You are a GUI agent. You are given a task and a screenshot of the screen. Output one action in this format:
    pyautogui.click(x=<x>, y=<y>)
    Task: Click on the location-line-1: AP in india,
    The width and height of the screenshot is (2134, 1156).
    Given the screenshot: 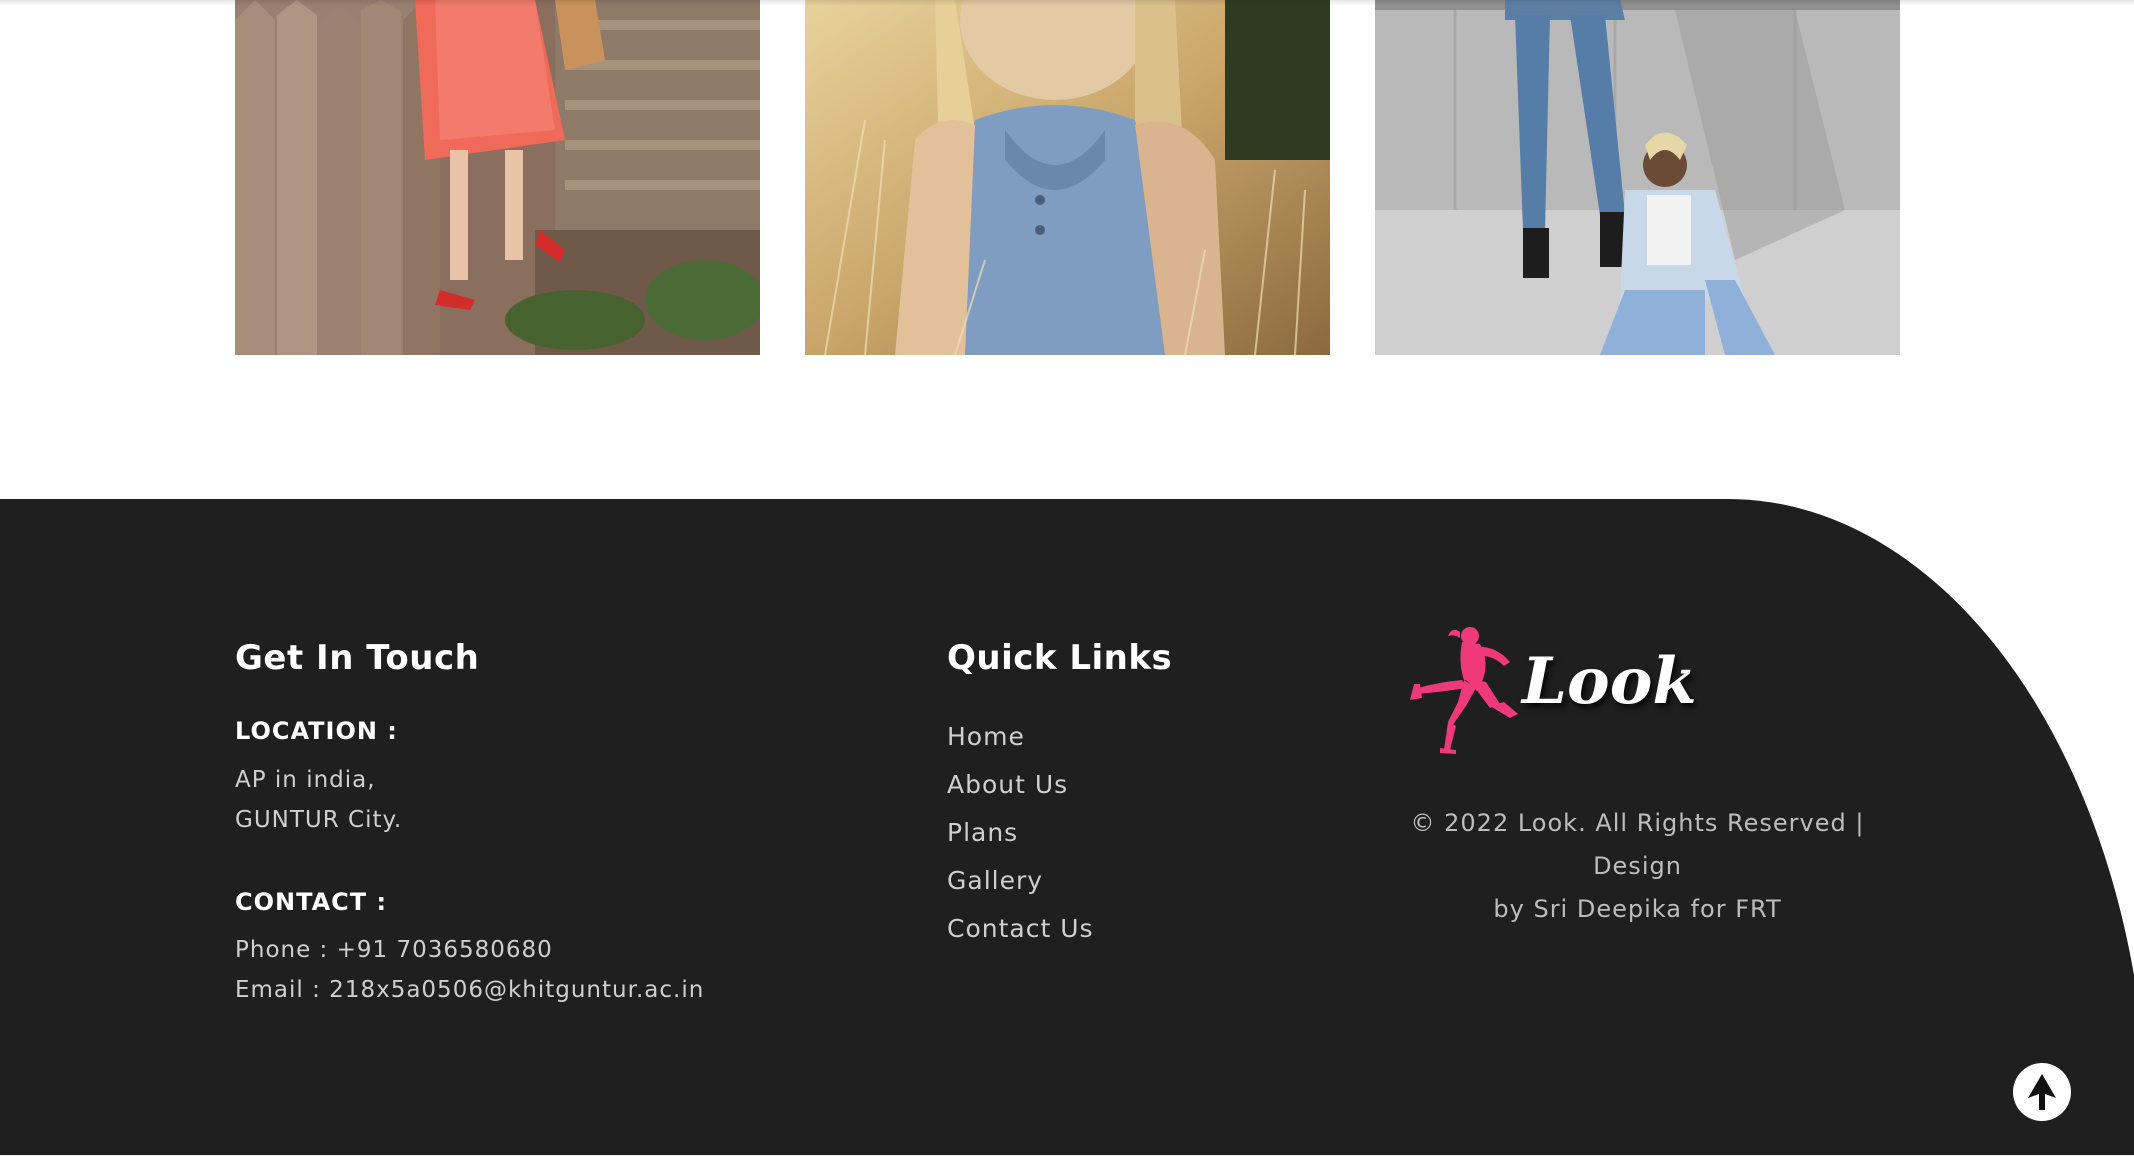 What is the action you would take?
    pyautogui.click(x=305, y=780)
    